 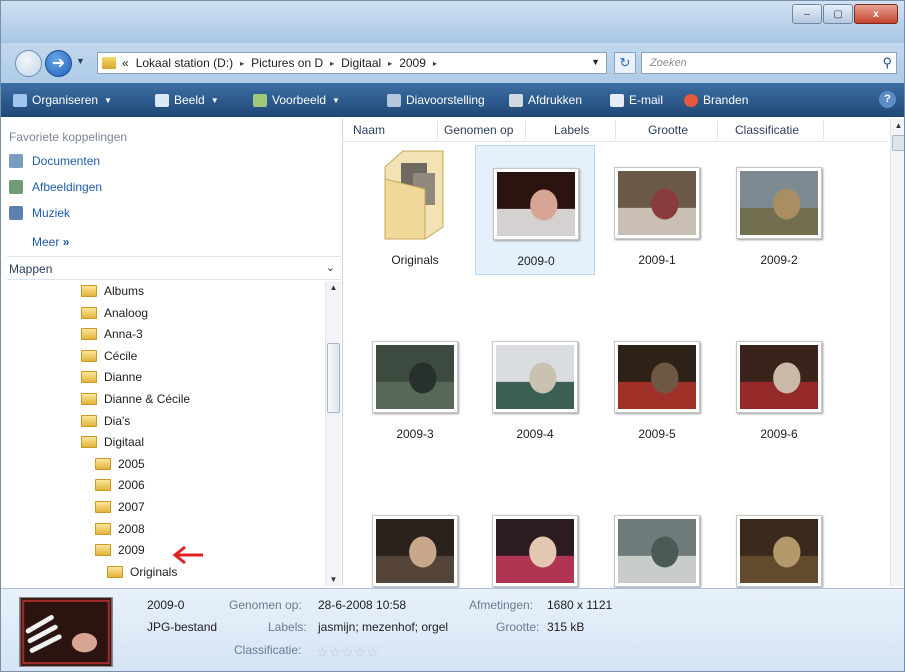 What do you see at coordinates (120, 485) in the screenshot?
I see `folder-tree-item: 2006` at bounding box center [120, 485].